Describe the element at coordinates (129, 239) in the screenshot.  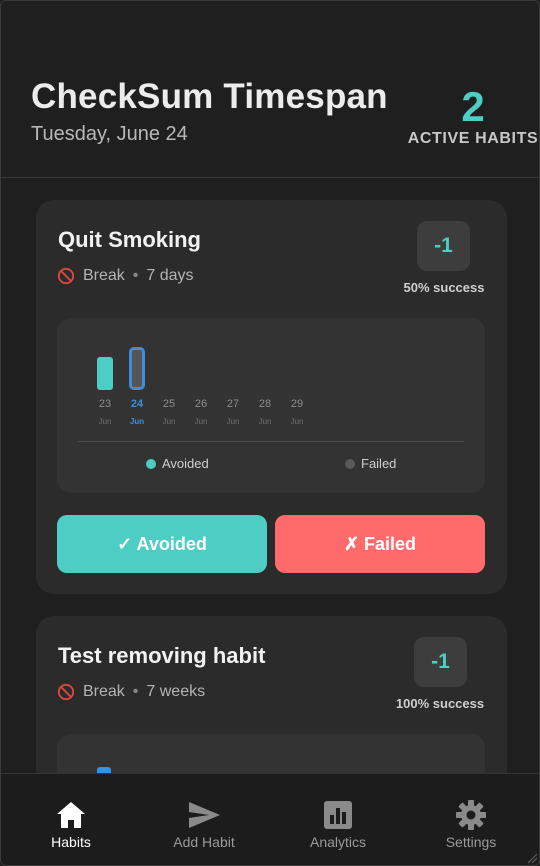
I see `habit-title: Quit Smoking` at that location.